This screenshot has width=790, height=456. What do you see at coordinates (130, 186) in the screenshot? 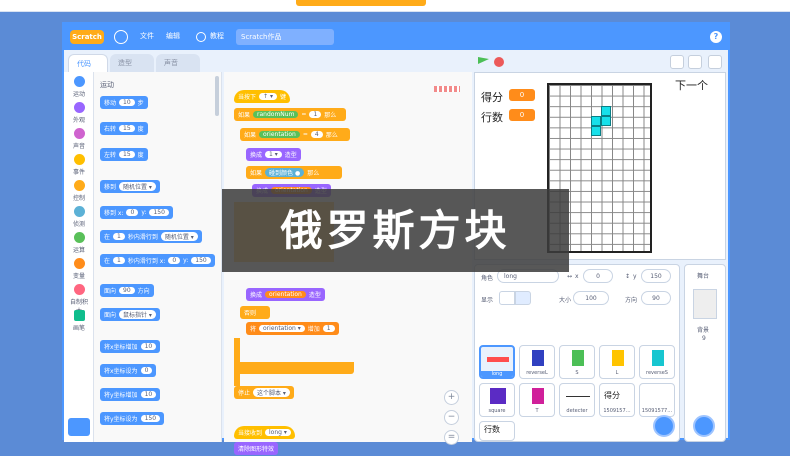
I see `block-go-to: 移到 随机位置 ▾` at bounding box center [130, 186].